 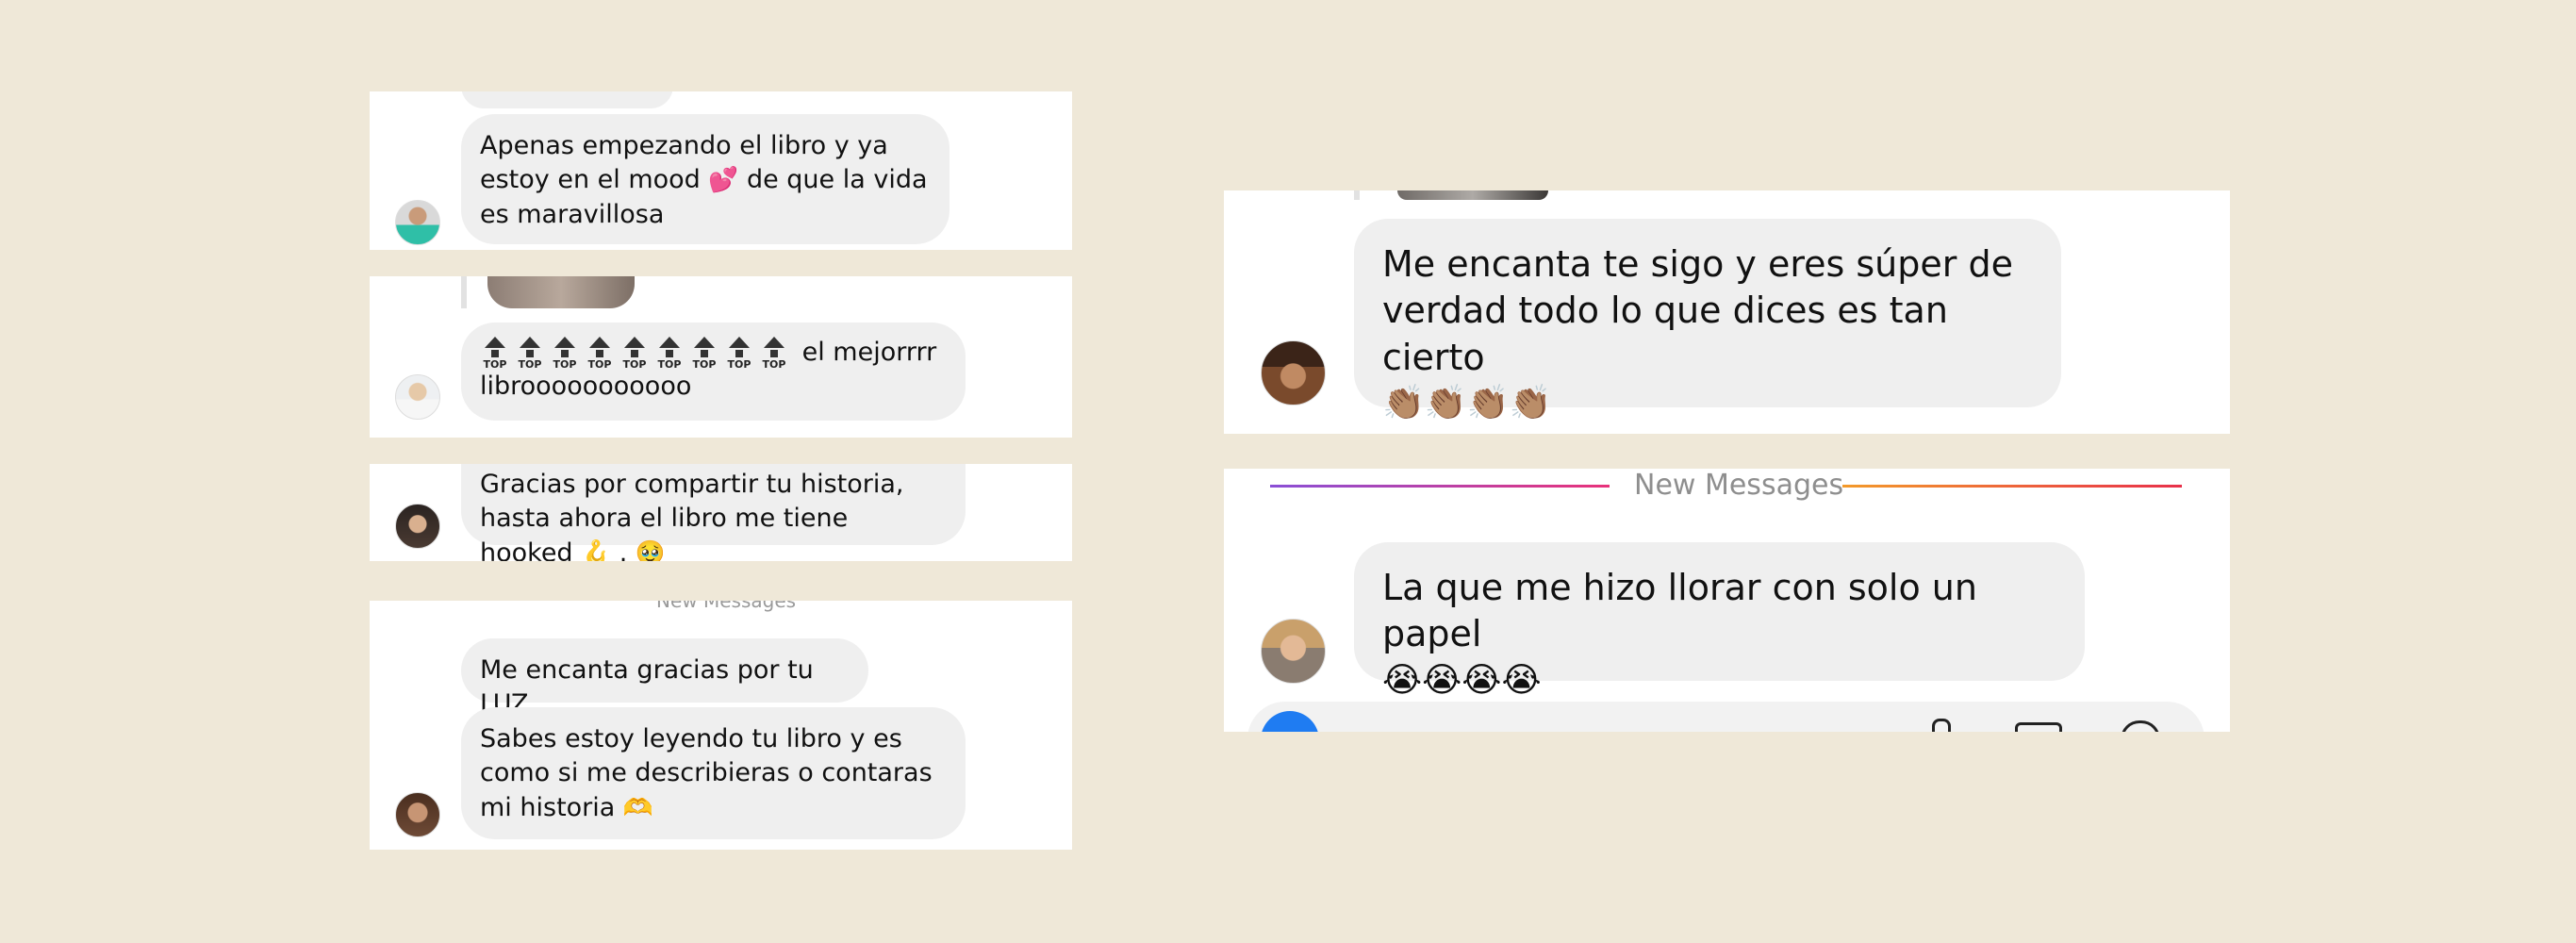 I want to click on new-messages-line-right, so click(x=2012, y=486).